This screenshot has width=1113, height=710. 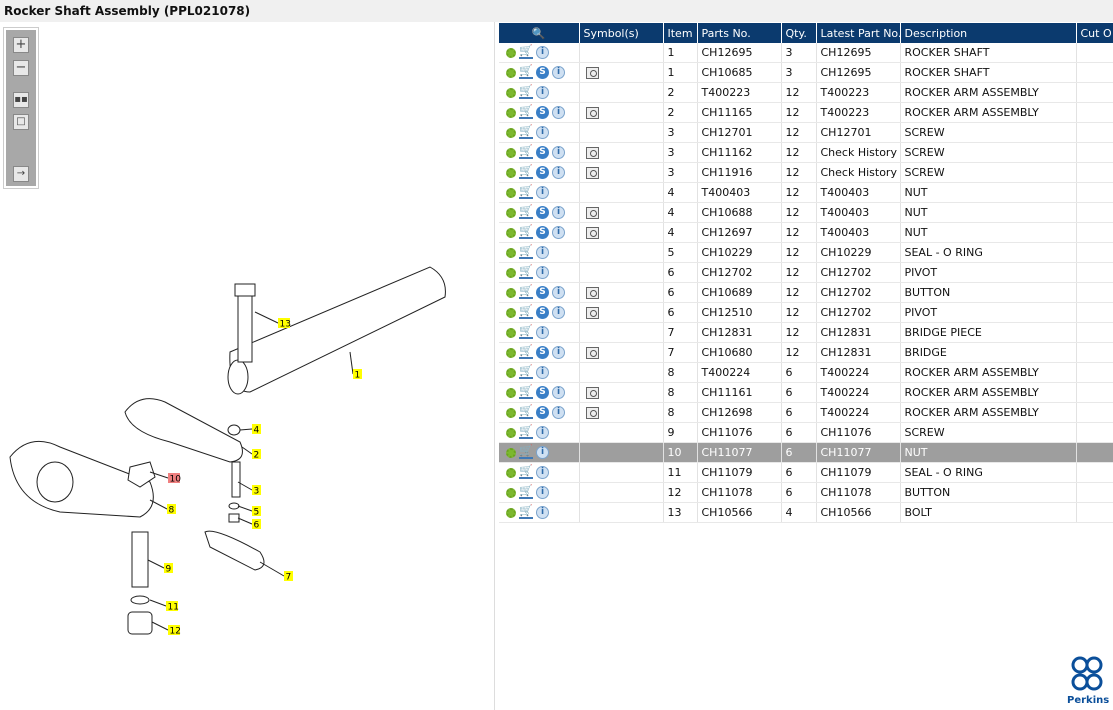 What do you see at coordinates (806, 492) in the screenshot?
I see `table-row: 🛒 i 12 CH11078 6 CH11078 BUTTON` at bounding box center [806, 492].